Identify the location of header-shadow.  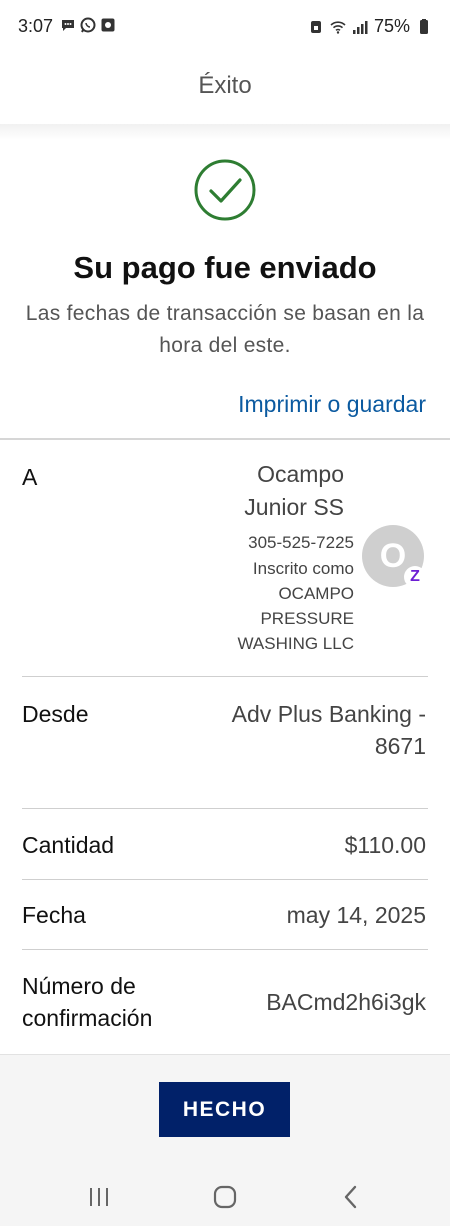
(225, 132).